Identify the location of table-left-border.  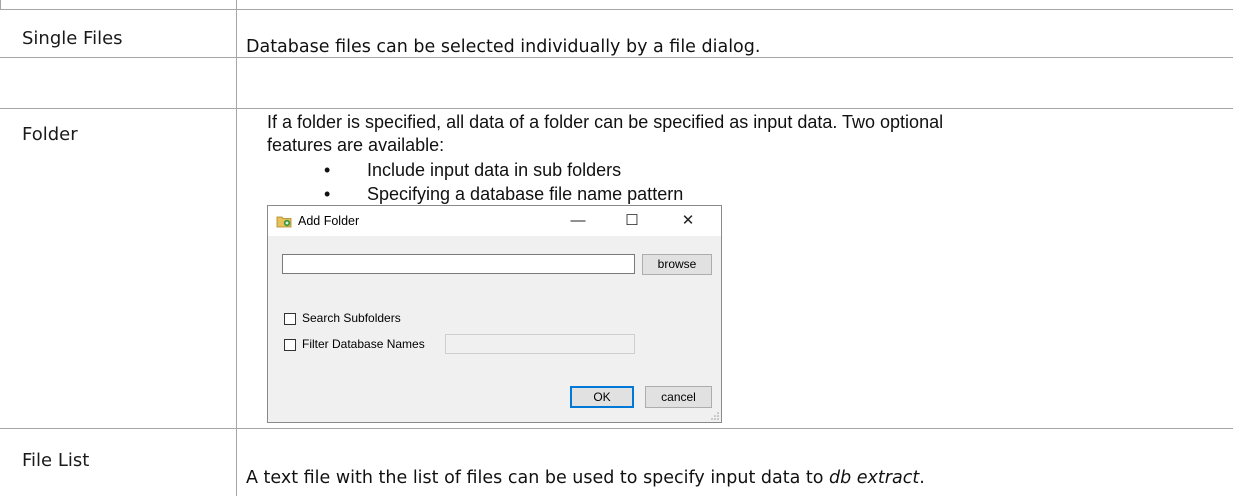
(0, 5).